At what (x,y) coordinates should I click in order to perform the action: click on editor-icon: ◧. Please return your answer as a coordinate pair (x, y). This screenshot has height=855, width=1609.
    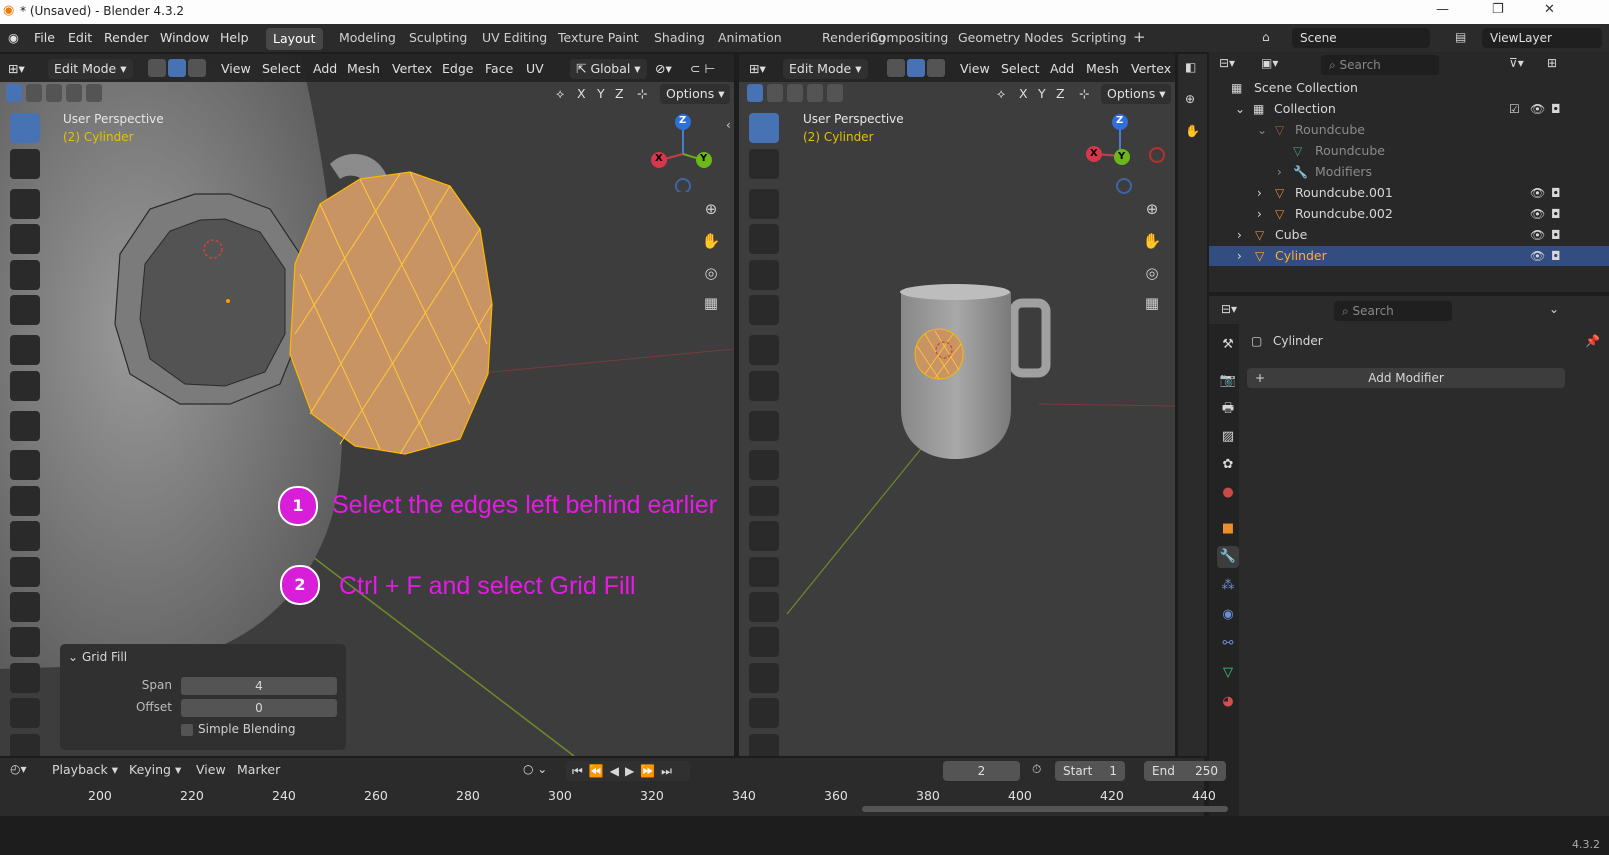
    Looking at the image, I should click on (1190, 67).